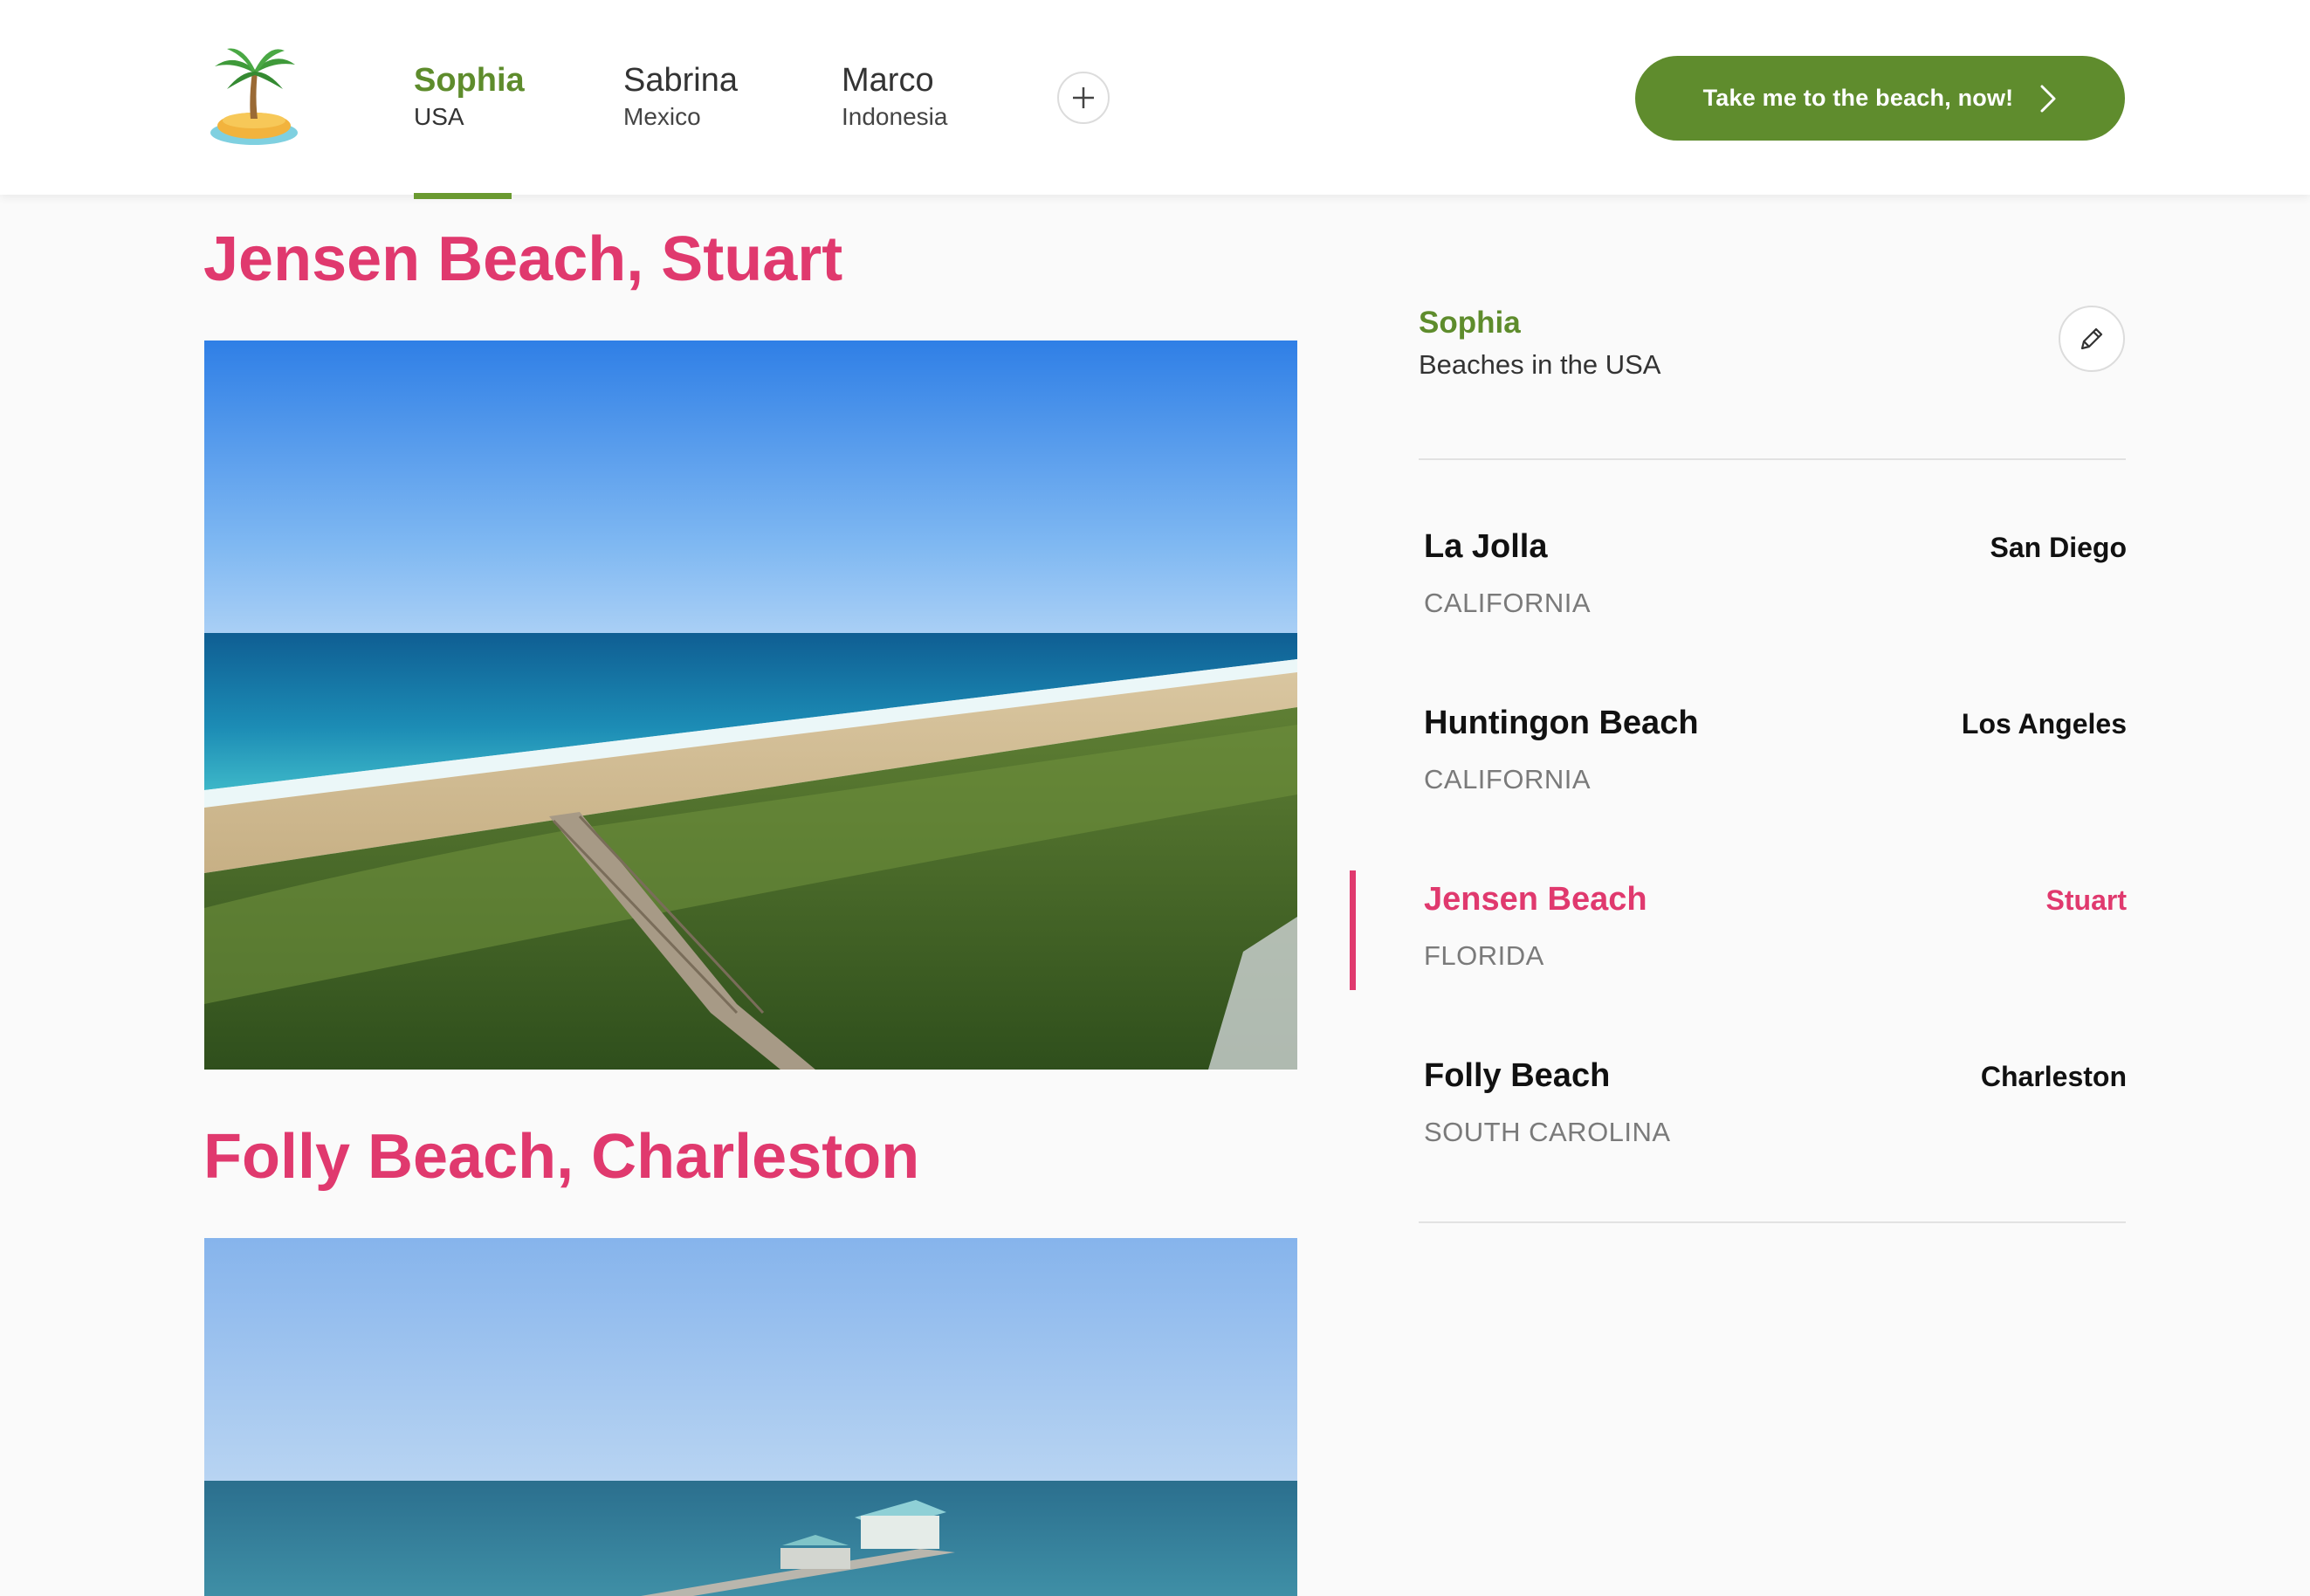  What do you see at coordinates (1353, 930) in the screenshot?
I see `active-indicator-bar` at bounding box center [1353, 930].